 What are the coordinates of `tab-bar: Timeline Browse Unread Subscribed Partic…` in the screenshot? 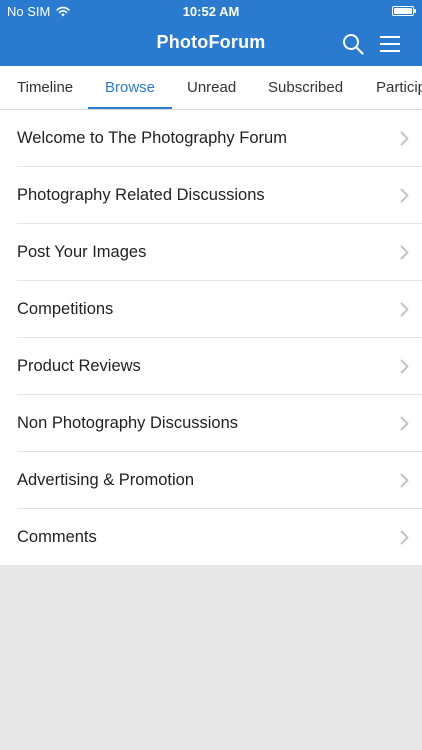 It's located at (211, 88).